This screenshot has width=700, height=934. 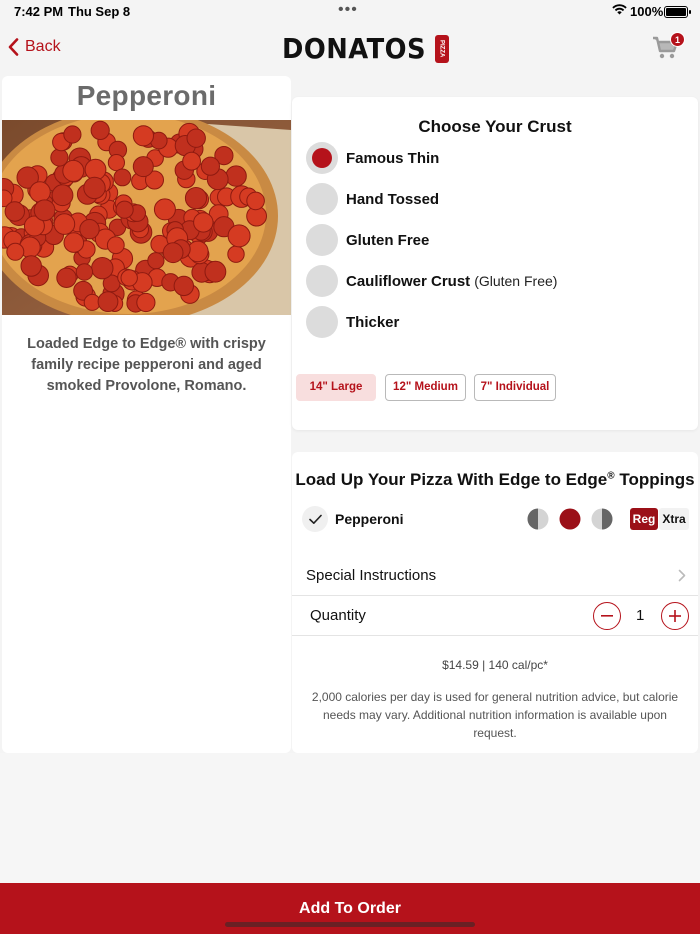 I want to click on status-bar: 7:42 PM Thu Sep 8 ••• 100%, so click(x=350, y=12).